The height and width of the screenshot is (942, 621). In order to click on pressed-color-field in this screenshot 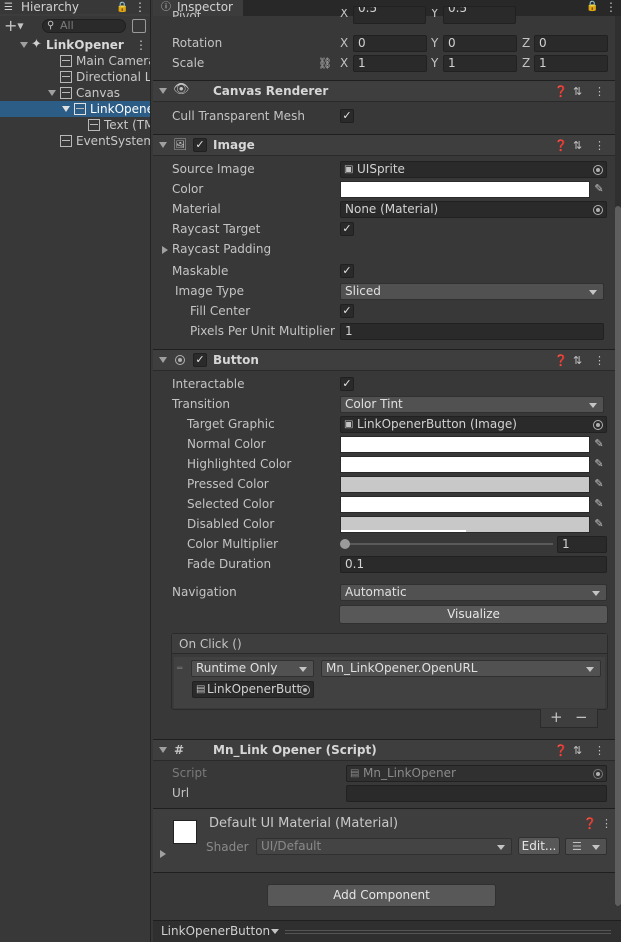, I will do `click(465, 484)`.